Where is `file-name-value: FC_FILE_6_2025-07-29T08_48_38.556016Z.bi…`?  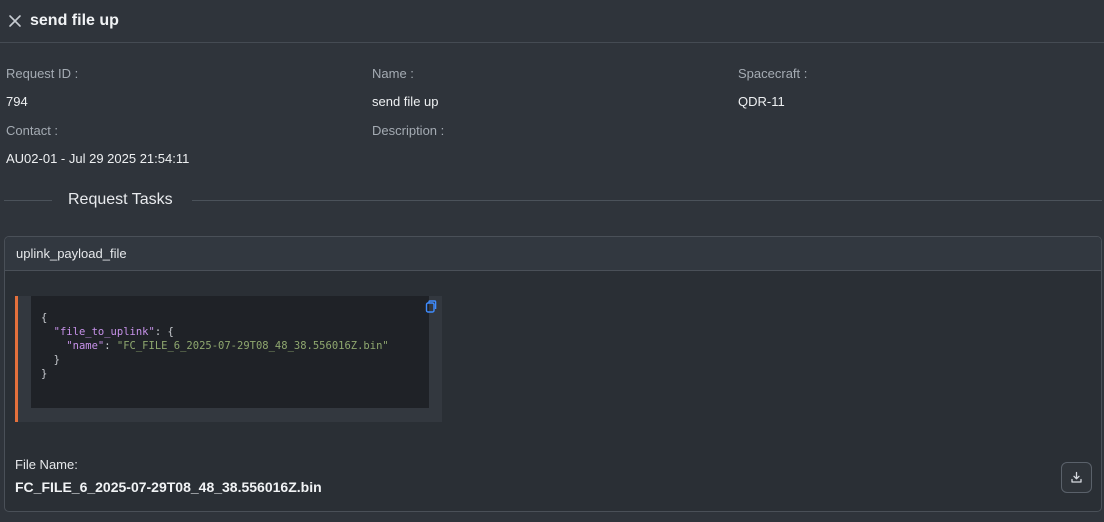
file-name-value: FC_FILE_6_2025-07-29T08_48_38.556016Z.bi… is located at coordinates (168, 487).